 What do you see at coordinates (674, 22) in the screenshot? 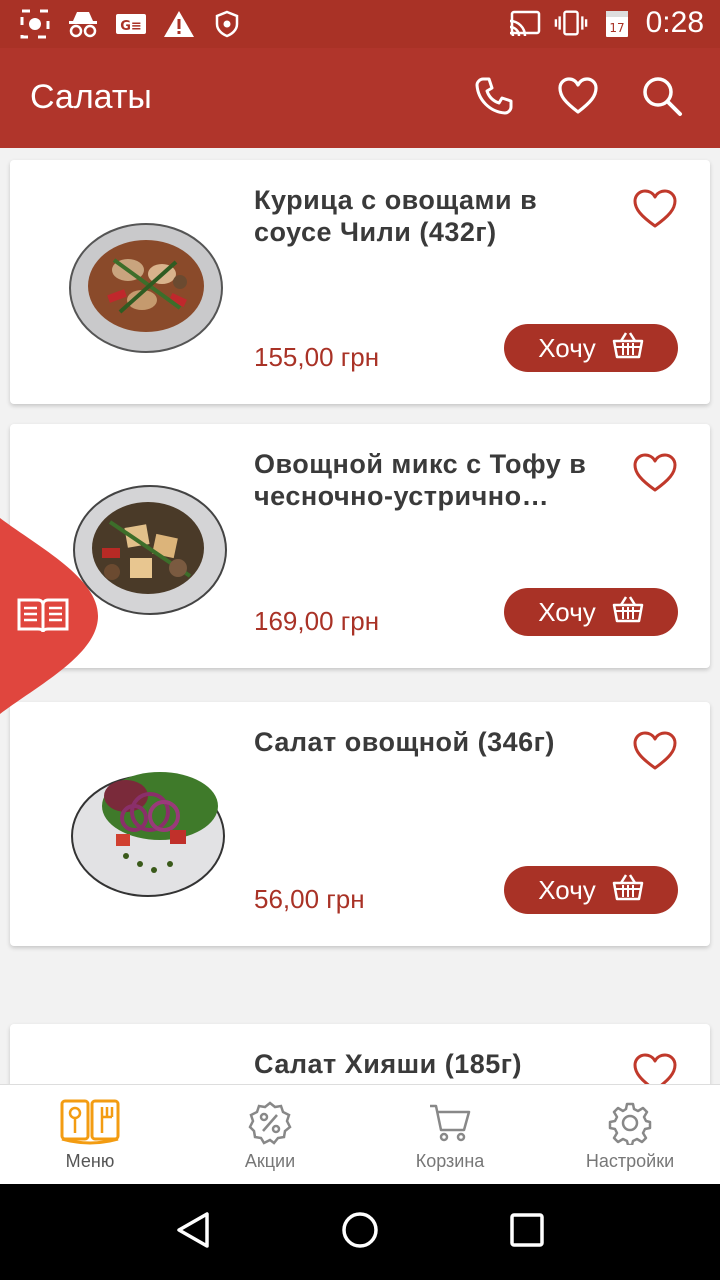
I see `clock: 0:28` at bounding box center [674, 22].